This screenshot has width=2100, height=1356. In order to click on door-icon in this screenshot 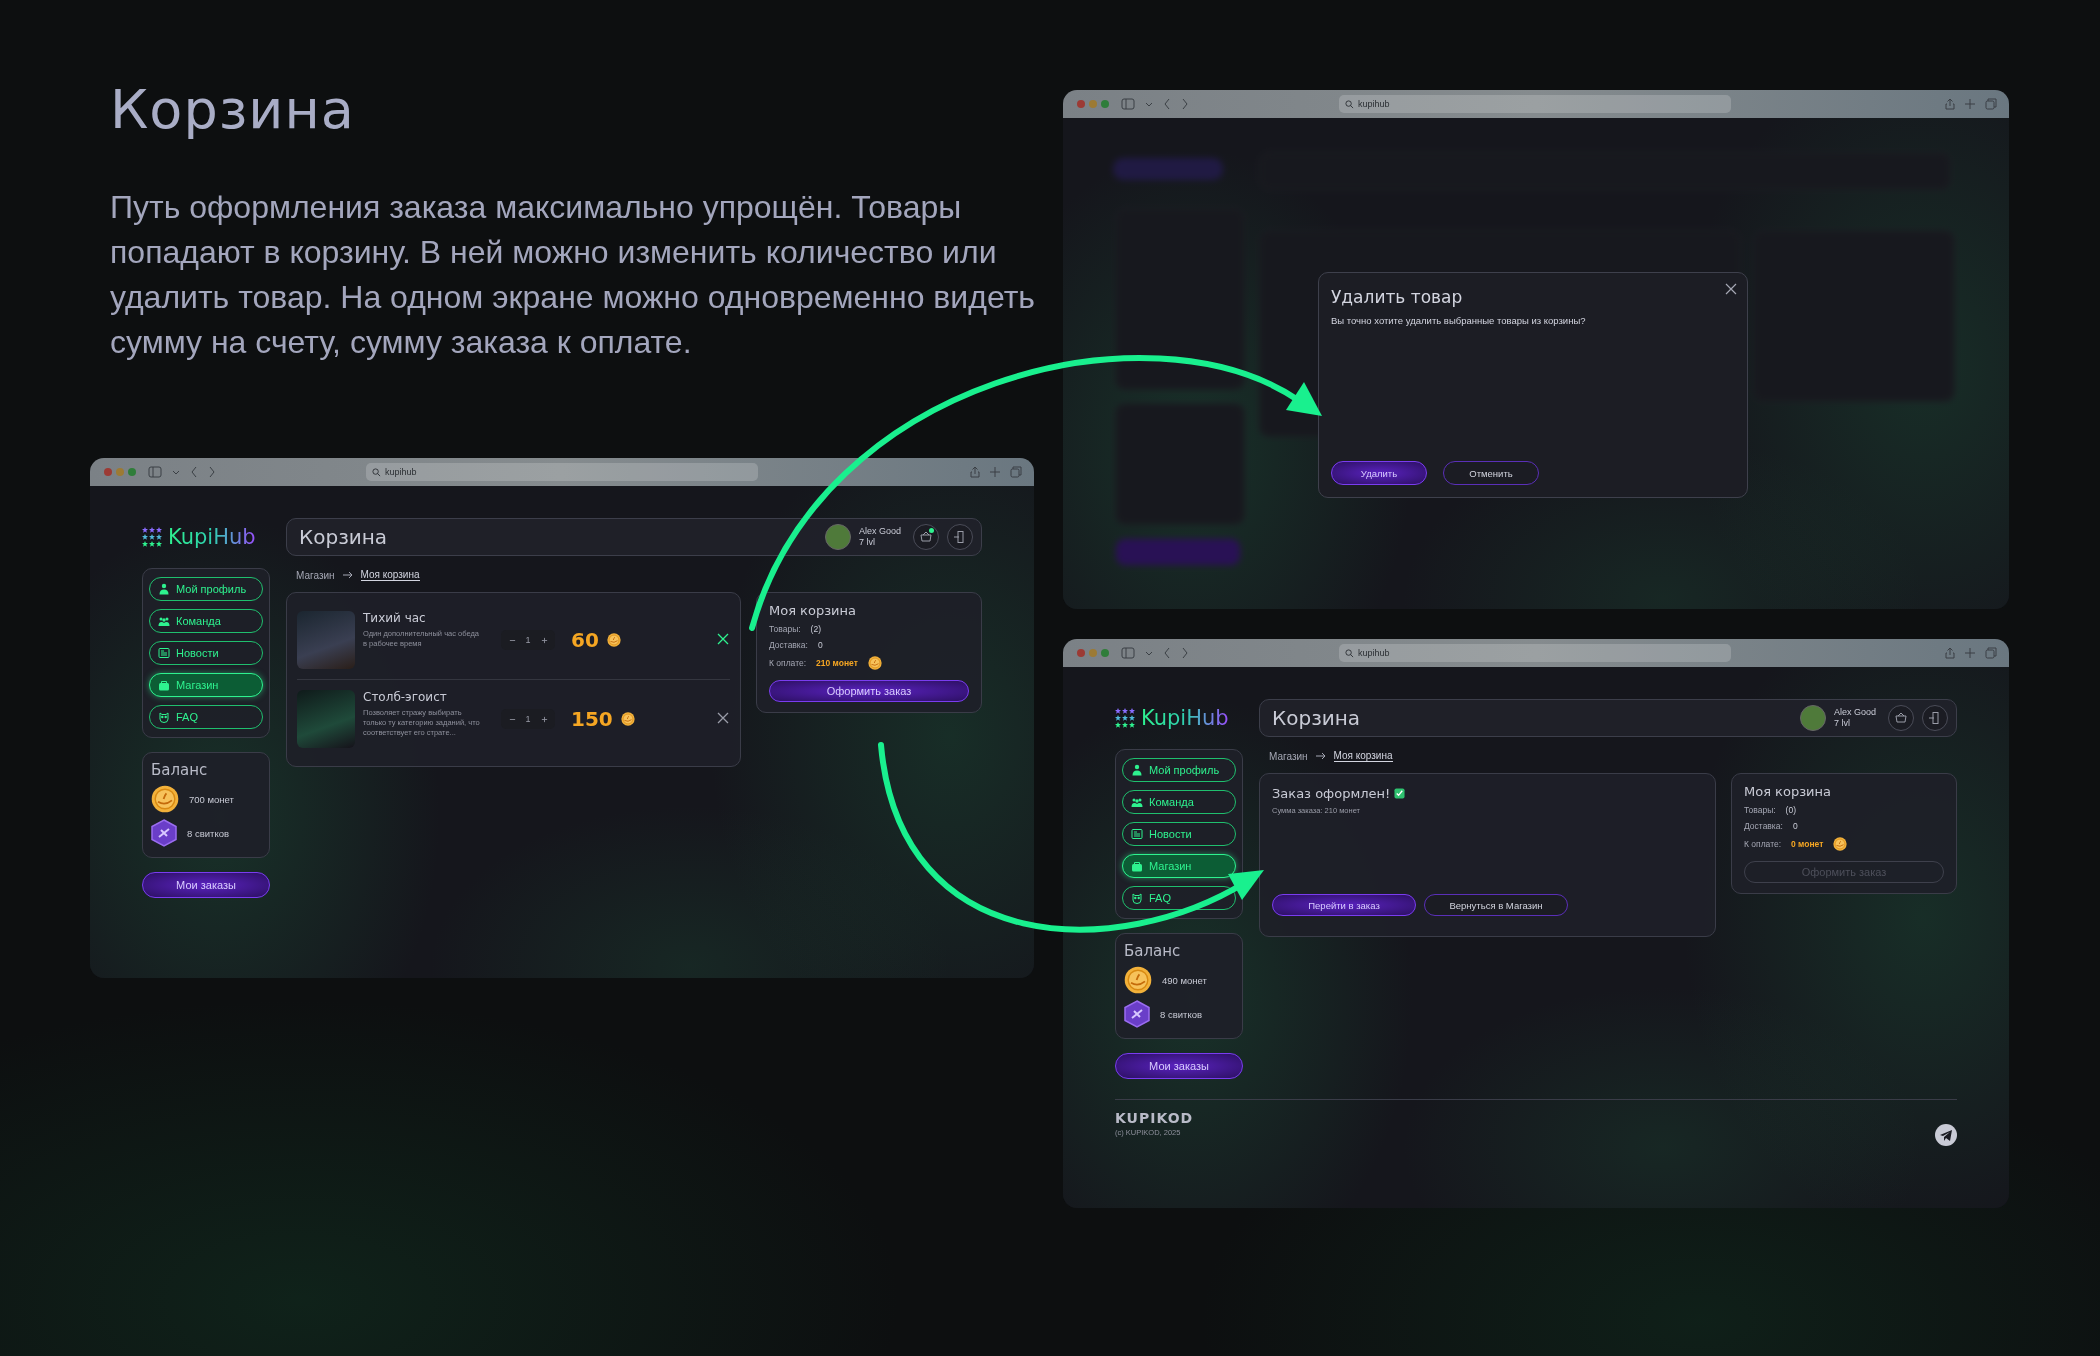, I will do `click(960, 537)`.